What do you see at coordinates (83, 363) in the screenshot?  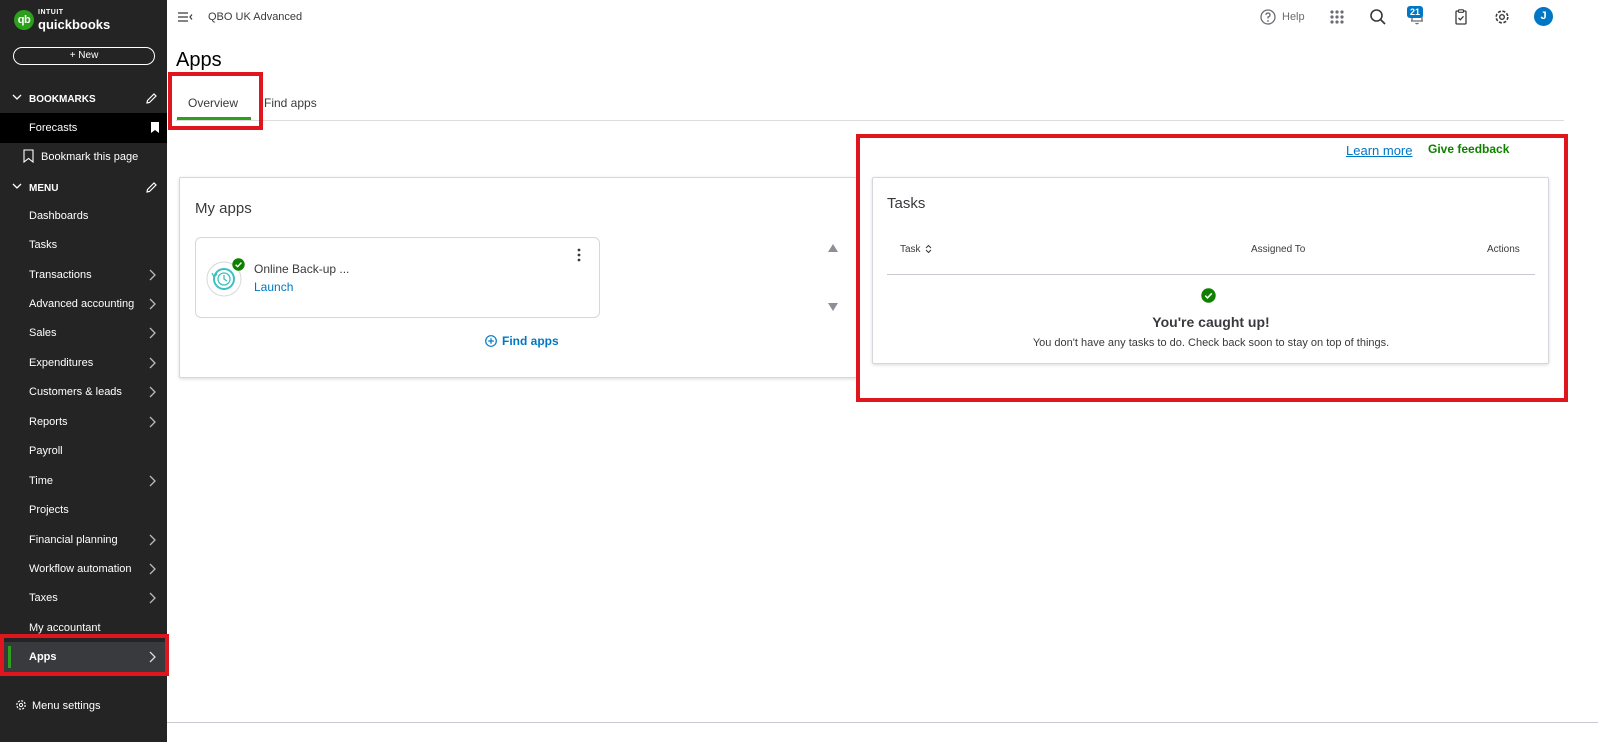 I see `sidebar-item-expenditures: Expenditures` at bounding box center [83, 363].